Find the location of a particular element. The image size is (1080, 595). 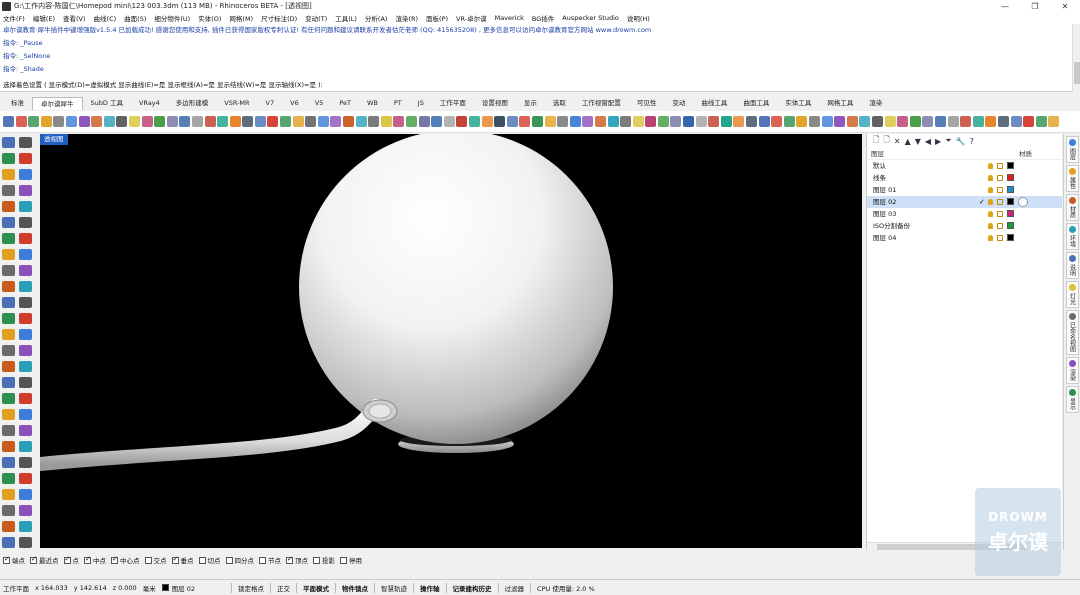

layer-row: 图层 04 is located at coordinates (964, 238).